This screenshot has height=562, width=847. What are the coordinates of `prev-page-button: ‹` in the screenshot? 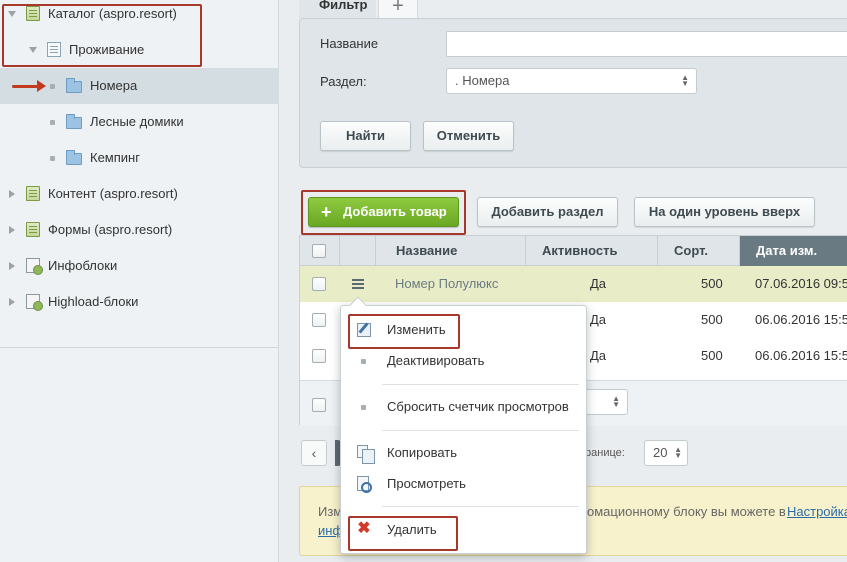 It's located at (314, 453).